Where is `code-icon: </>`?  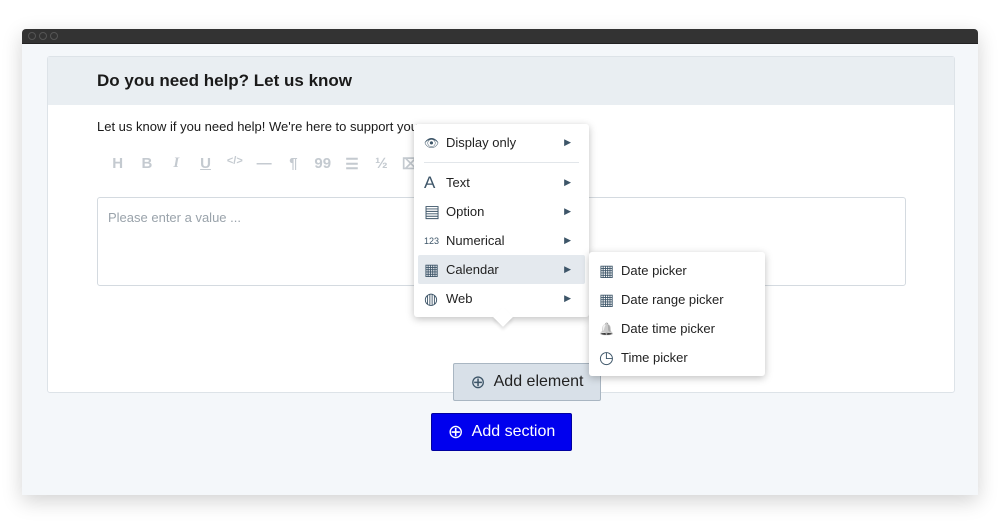
code-icon: </> is located at coordinates (234, 164).